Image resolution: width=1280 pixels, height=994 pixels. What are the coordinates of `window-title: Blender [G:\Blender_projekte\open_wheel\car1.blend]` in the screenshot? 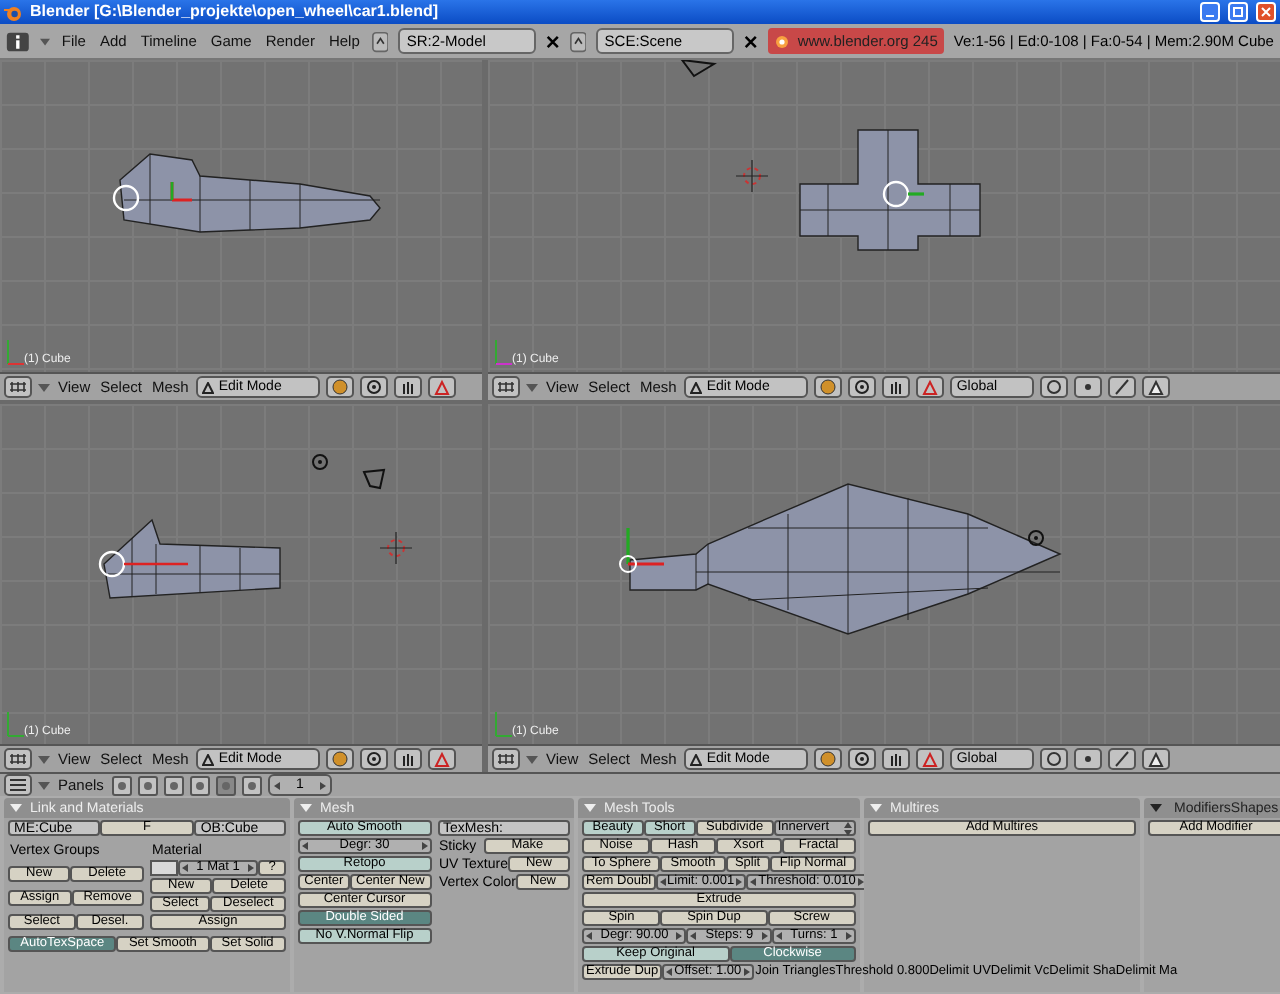 It's located at (235, 12).